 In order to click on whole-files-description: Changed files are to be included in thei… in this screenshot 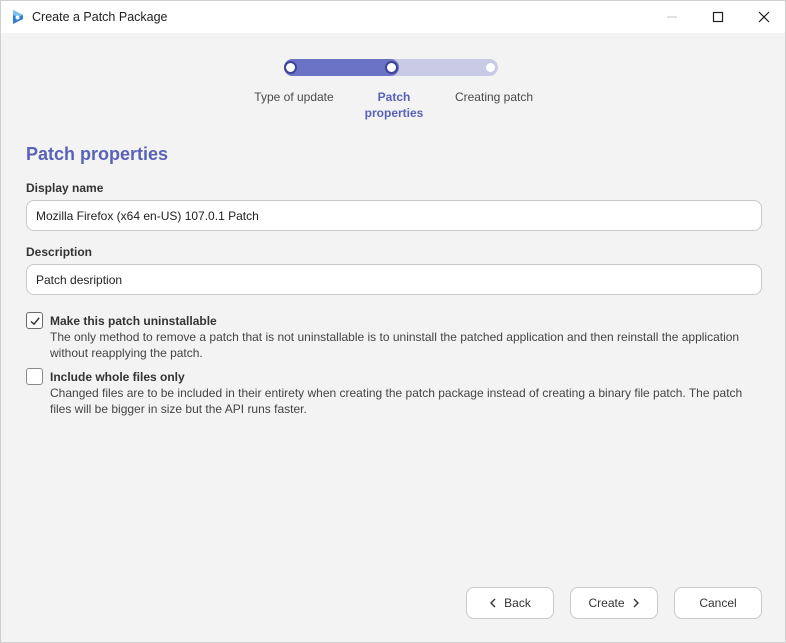, I will do `click(396, 401)`.